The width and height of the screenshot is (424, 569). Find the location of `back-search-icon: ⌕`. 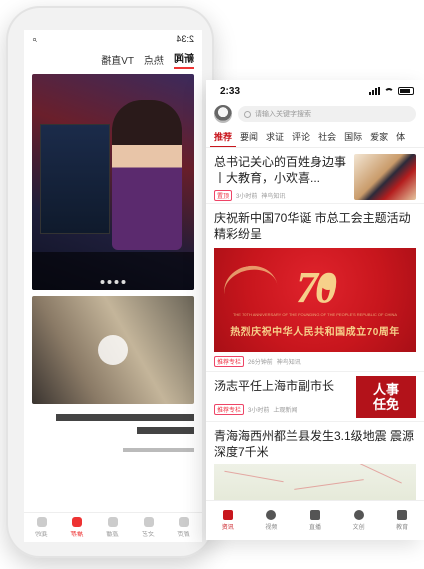

back-search-icon: ⌕ is located at coordinates (34, 39).